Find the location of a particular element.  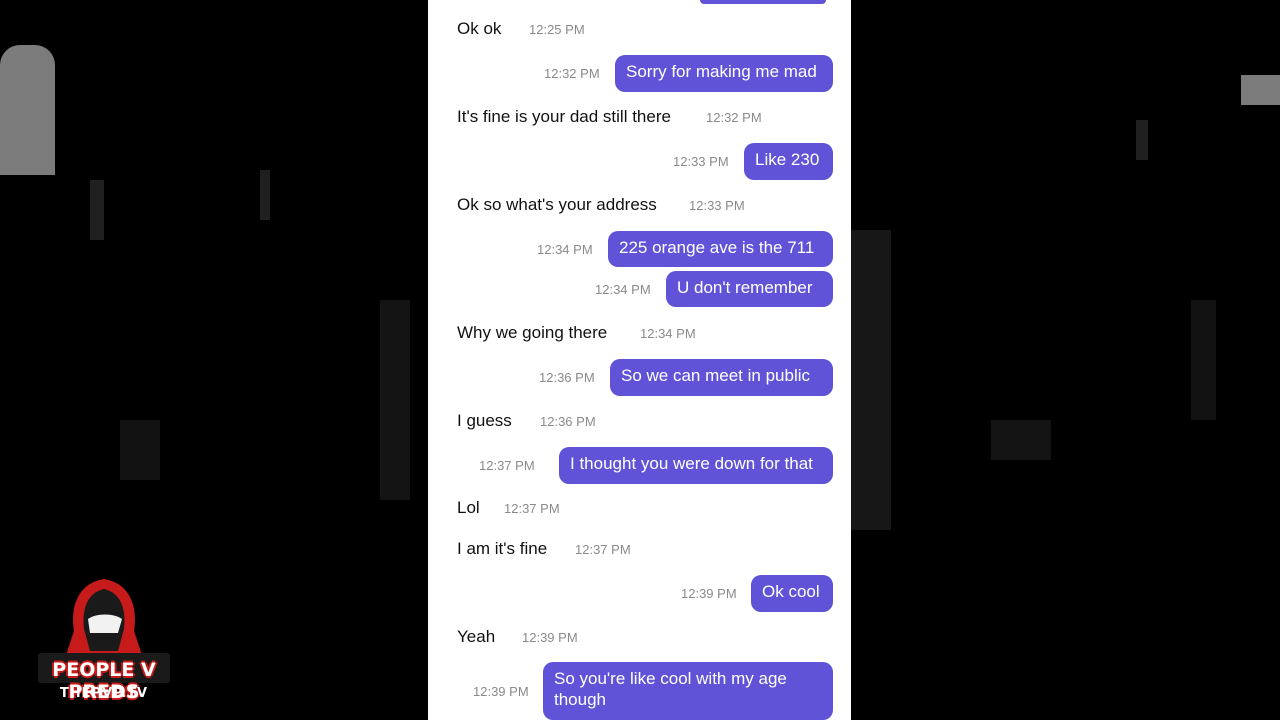

received-message: Why we going there is located at coordinates (532, 332).